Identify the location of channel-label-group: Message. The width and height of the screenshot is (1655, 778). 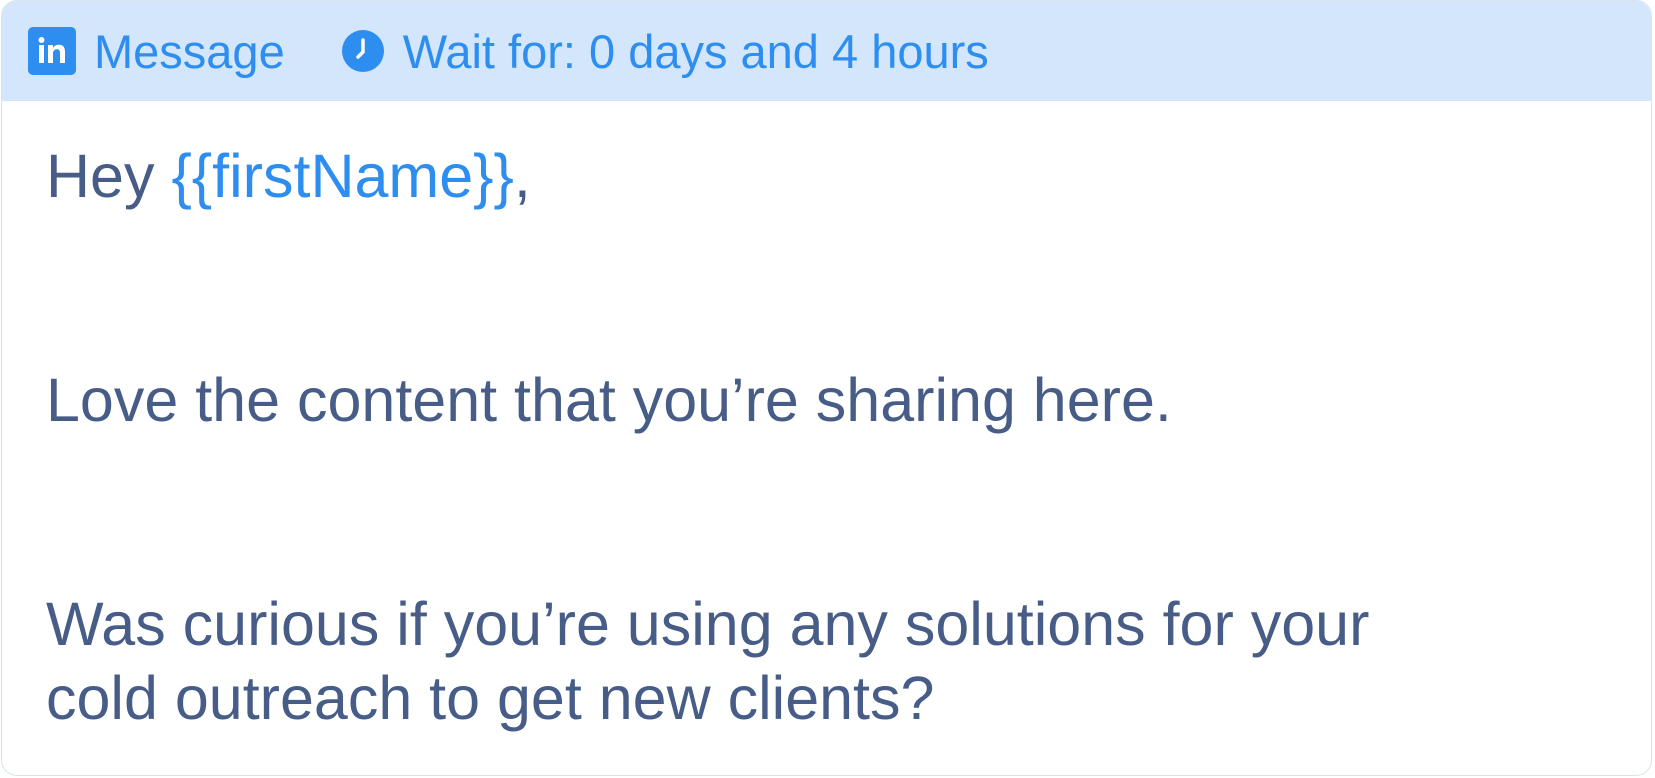
(156, 51).